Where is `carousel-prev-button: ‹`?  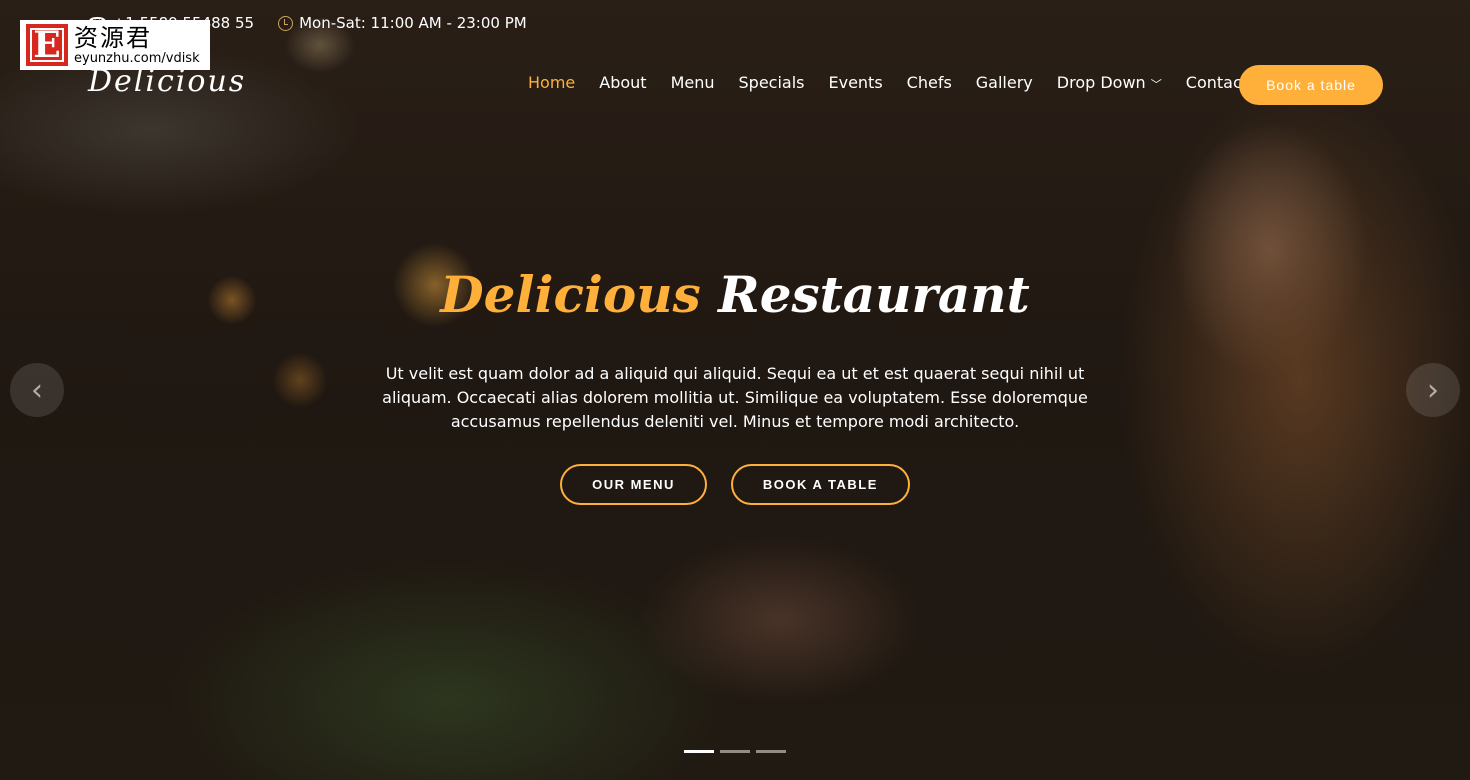
carousel-prev-button: ‹ is located at coordinates (37, 390).